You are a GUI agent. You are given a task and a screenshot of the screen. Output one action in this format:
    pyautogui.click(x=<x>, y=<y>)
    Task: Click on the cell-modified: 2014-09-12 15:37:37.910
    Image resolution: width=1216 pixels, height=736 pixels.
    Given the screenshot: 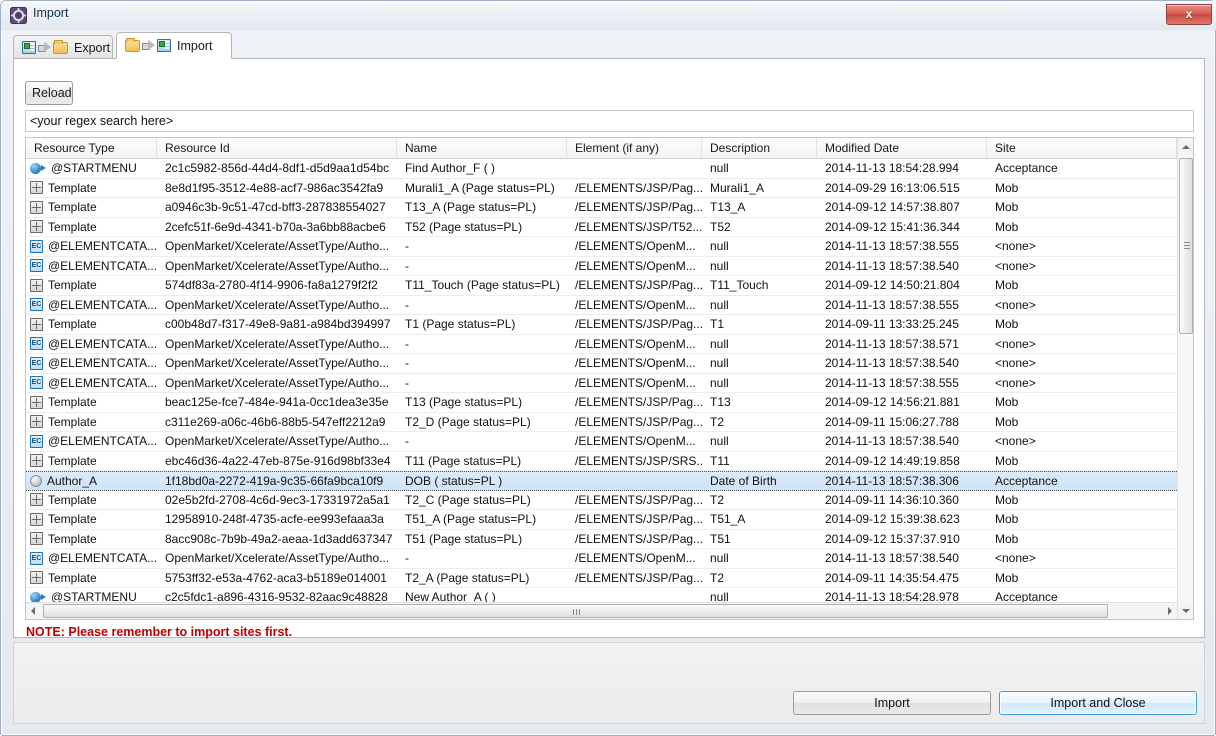 What is the action you would take?
    pyautogui.click(x=892, y=538)
    